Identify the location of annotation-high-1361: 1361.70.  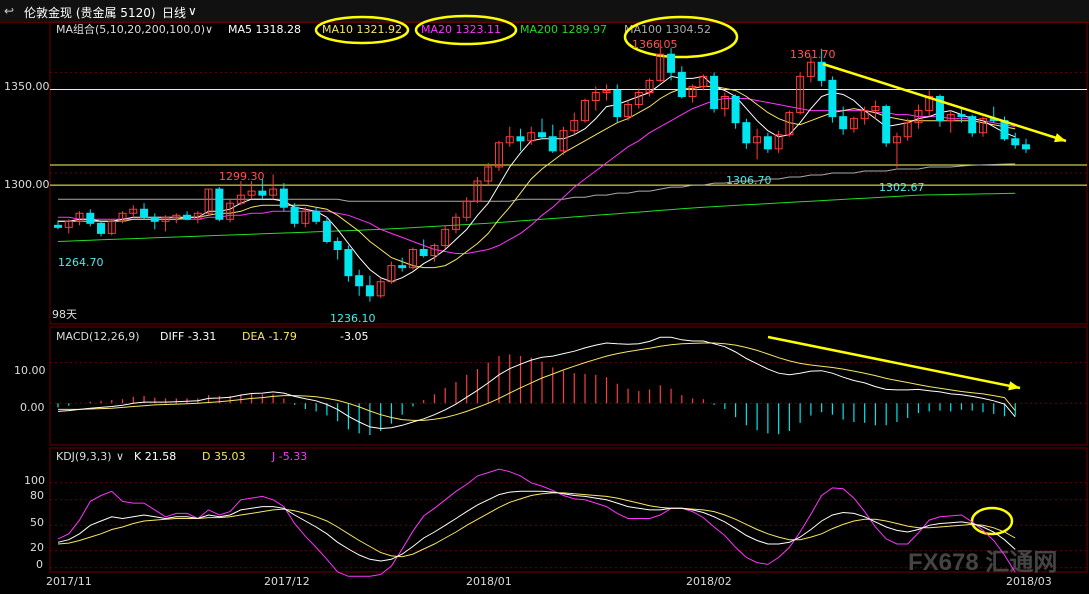
(813, 54).